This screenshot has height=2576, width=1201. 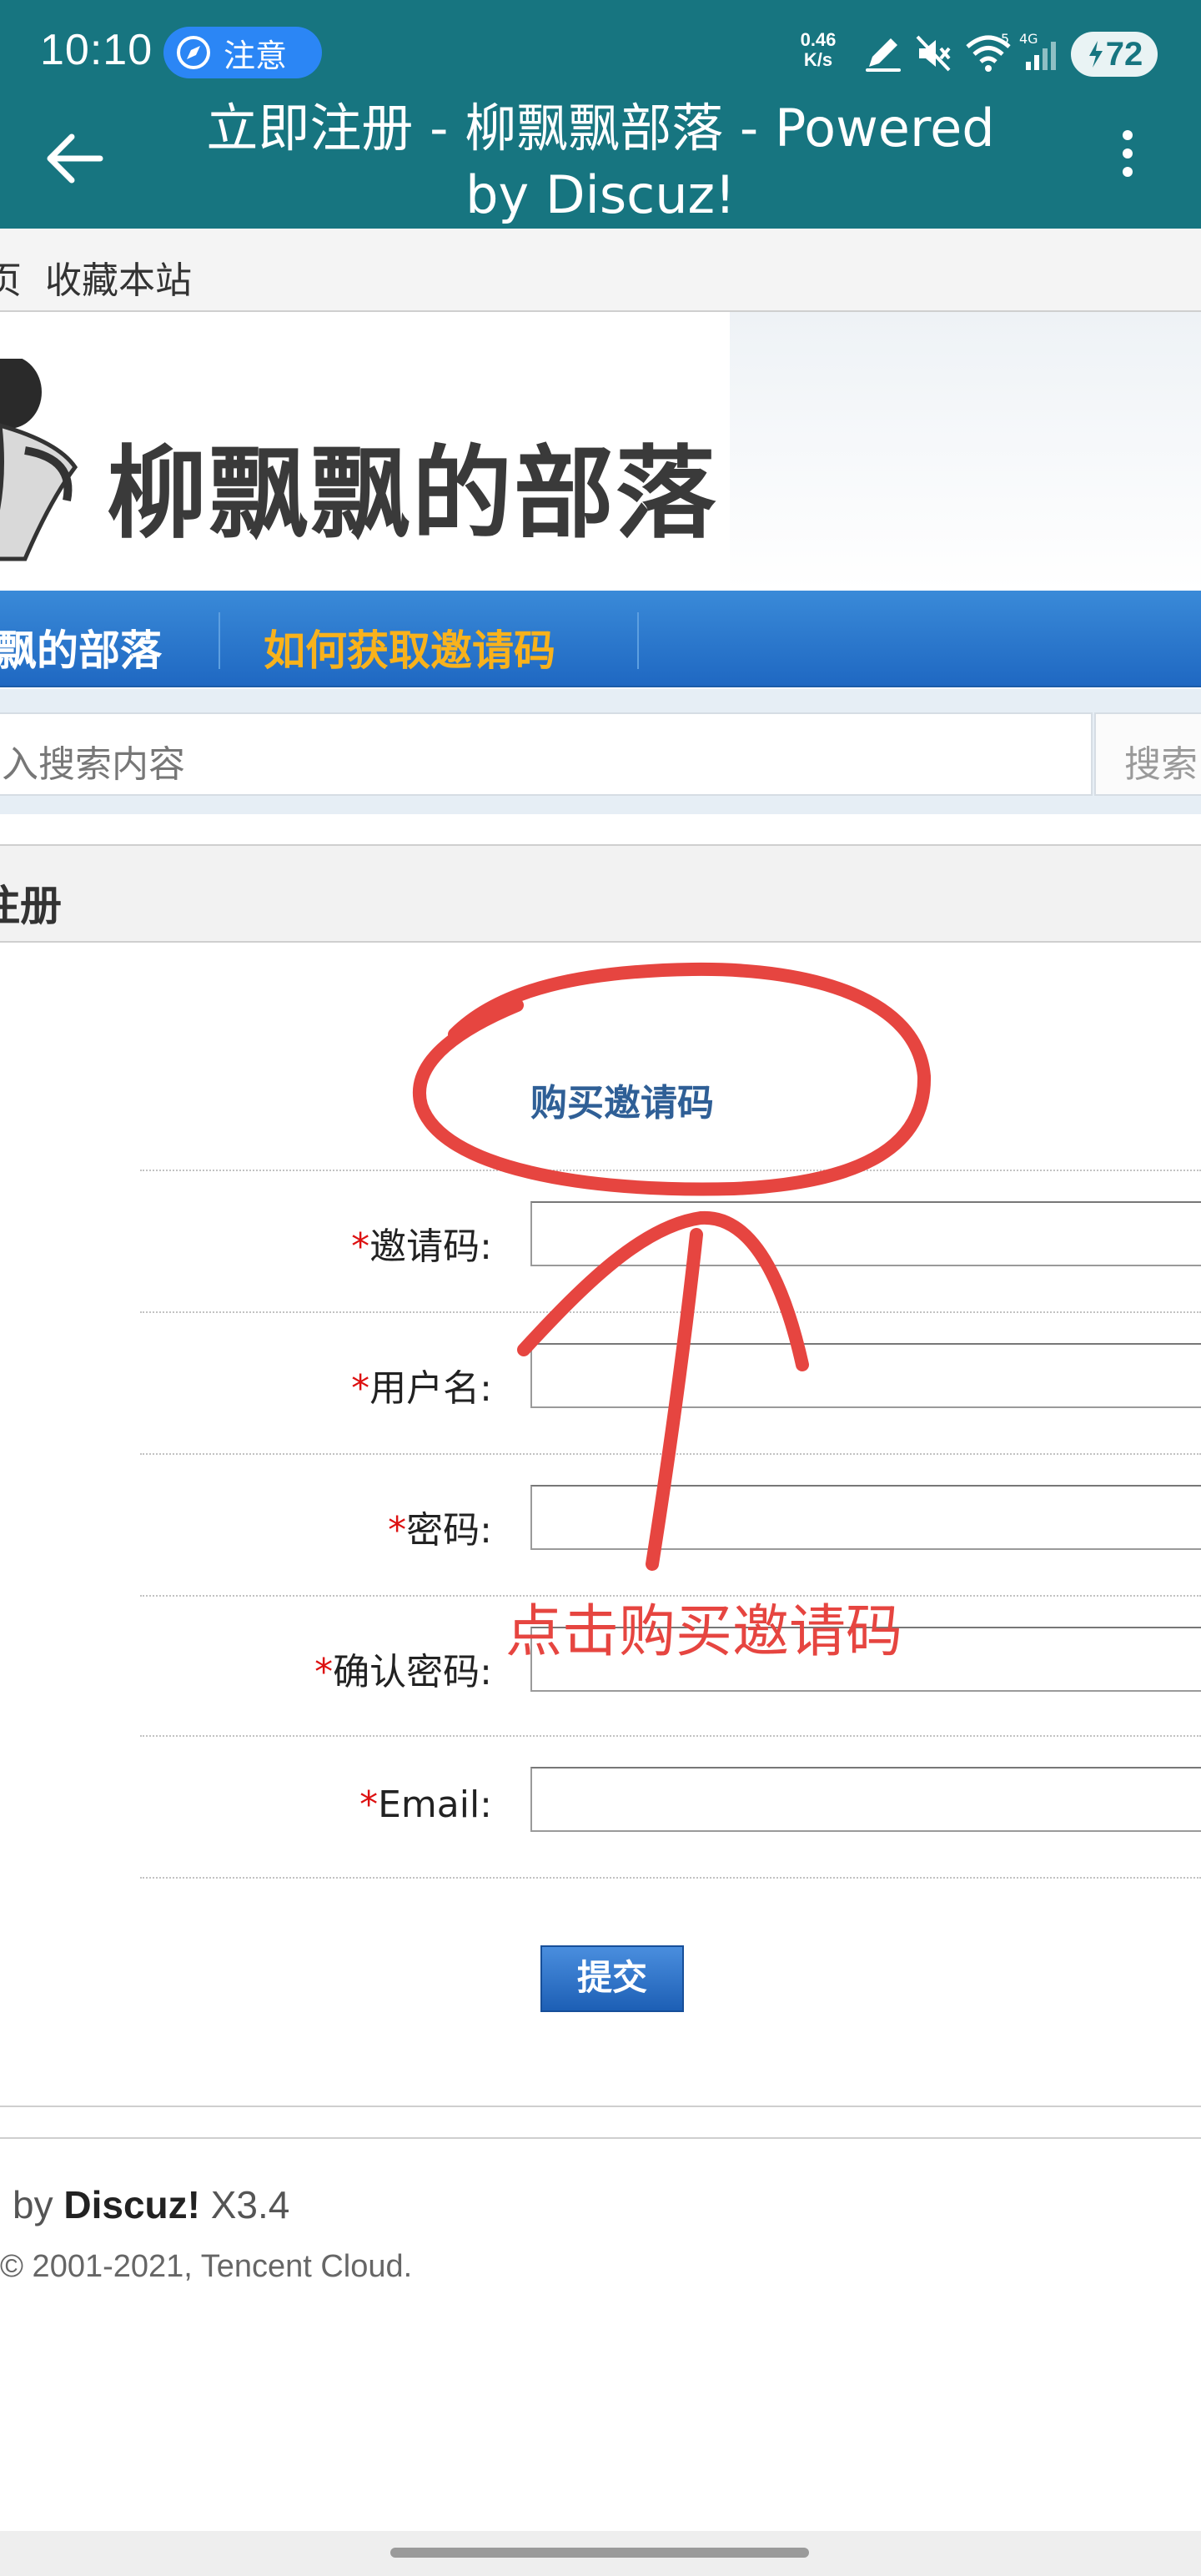 What do you see at coordinates (1005, 39) in the screenshot?
I see `svg-text: 5` at bounding box center [1005, 39].